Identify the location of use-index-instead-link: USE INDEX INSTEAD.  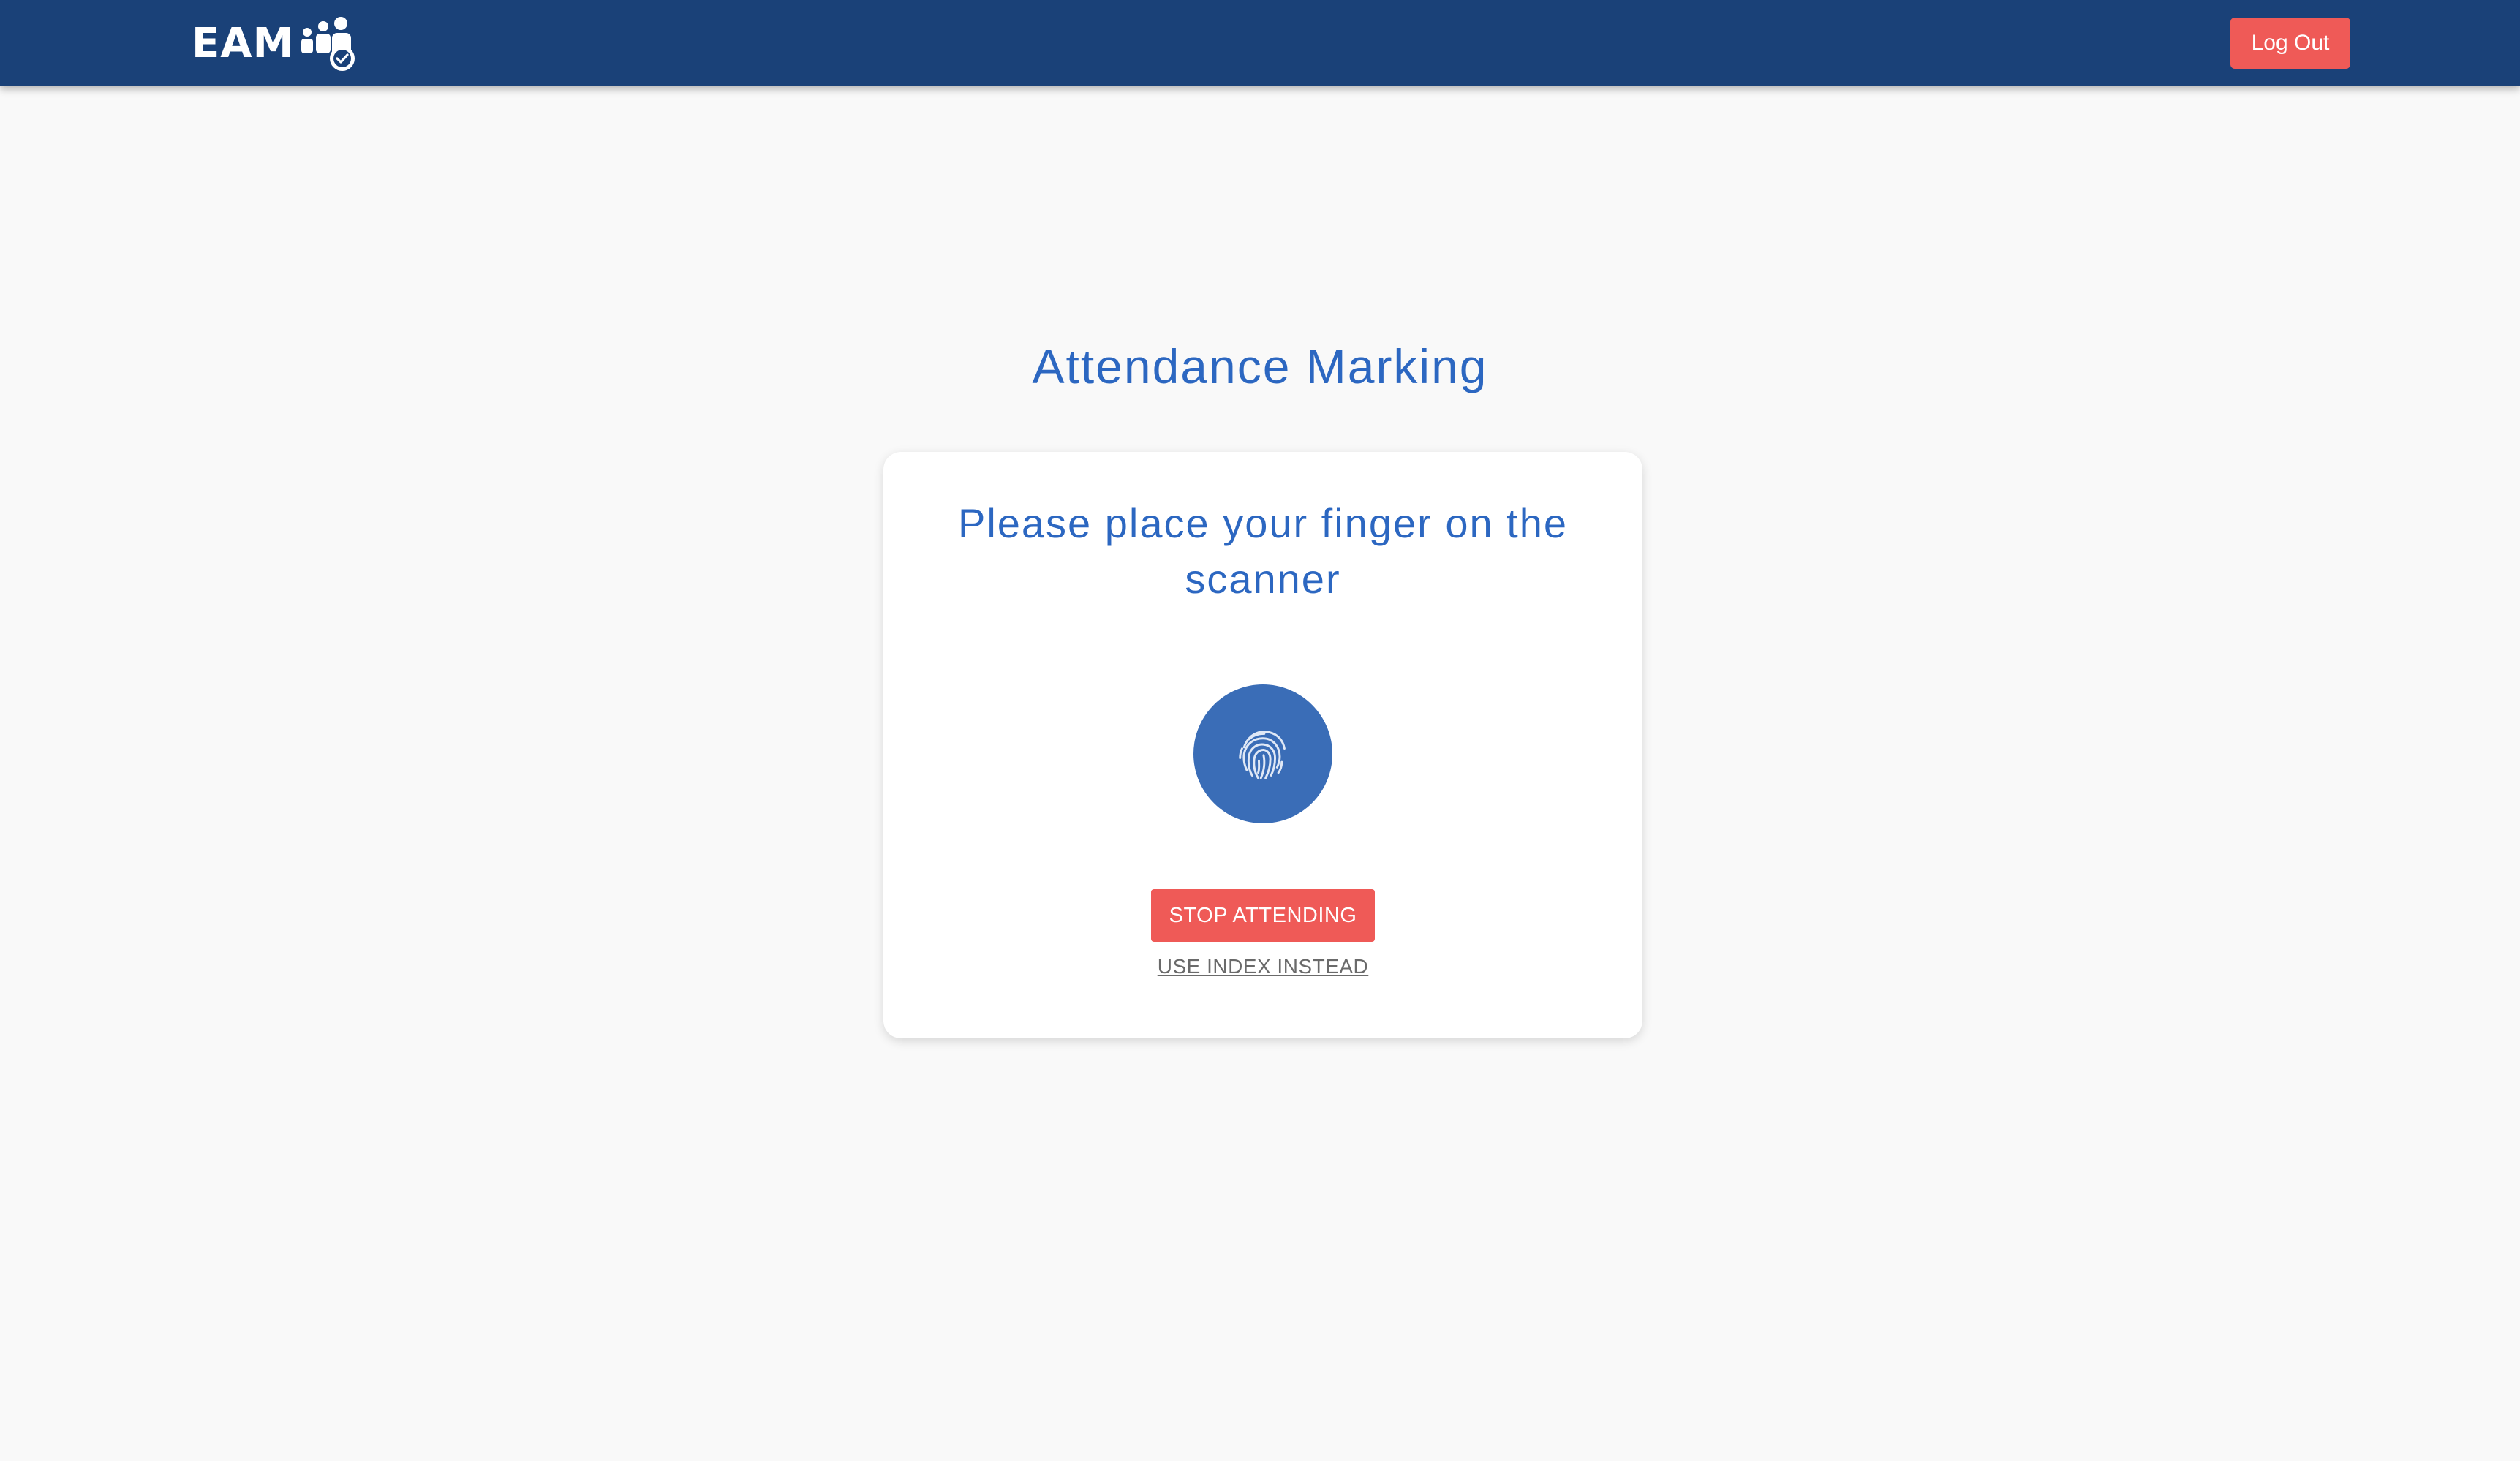
(1262, 966).